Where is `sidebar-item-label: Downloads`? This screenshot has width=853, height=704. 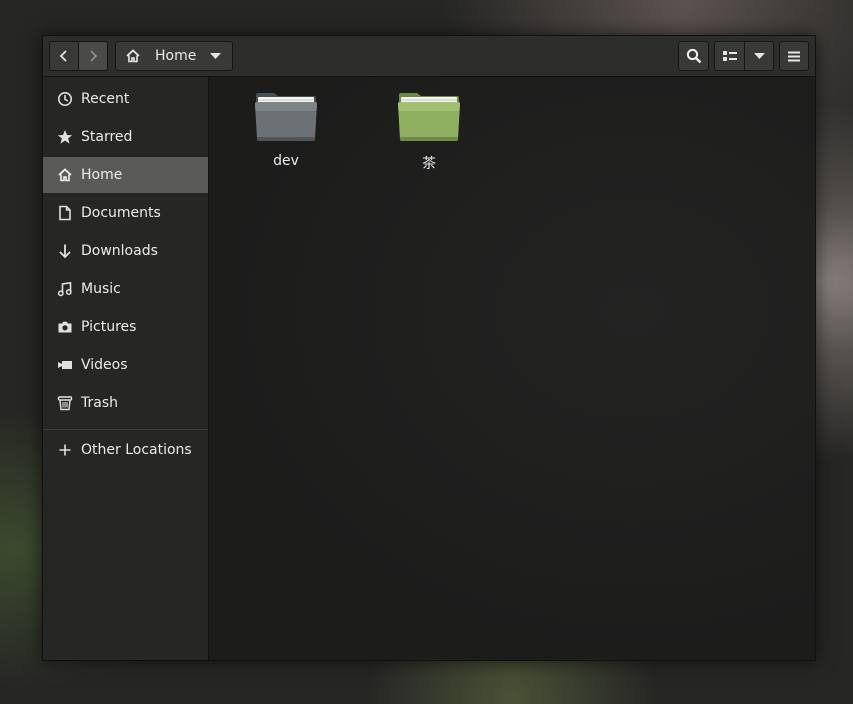
sidebar-item-label: Downloads is located at coordinates (119, 251).